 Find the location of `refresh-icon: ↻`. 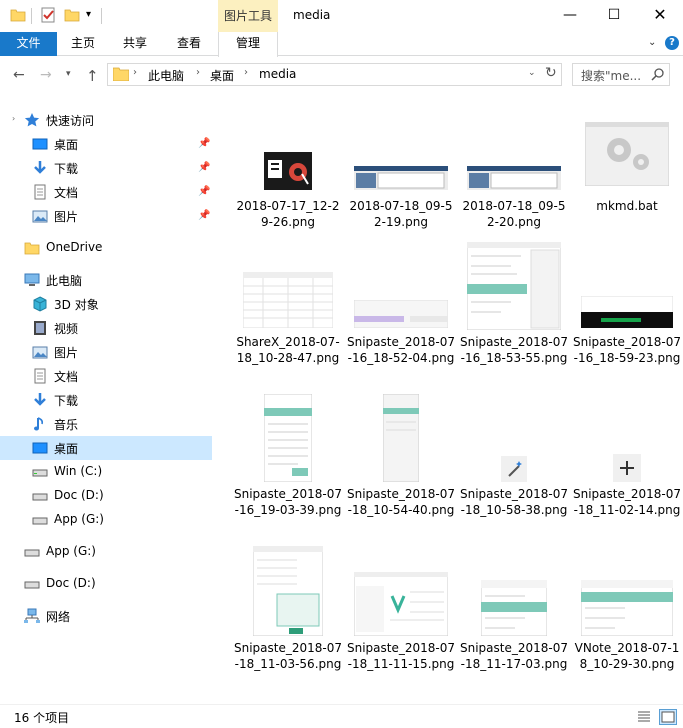

refresh-icon: ↻ is located at coordinates (551, 73).